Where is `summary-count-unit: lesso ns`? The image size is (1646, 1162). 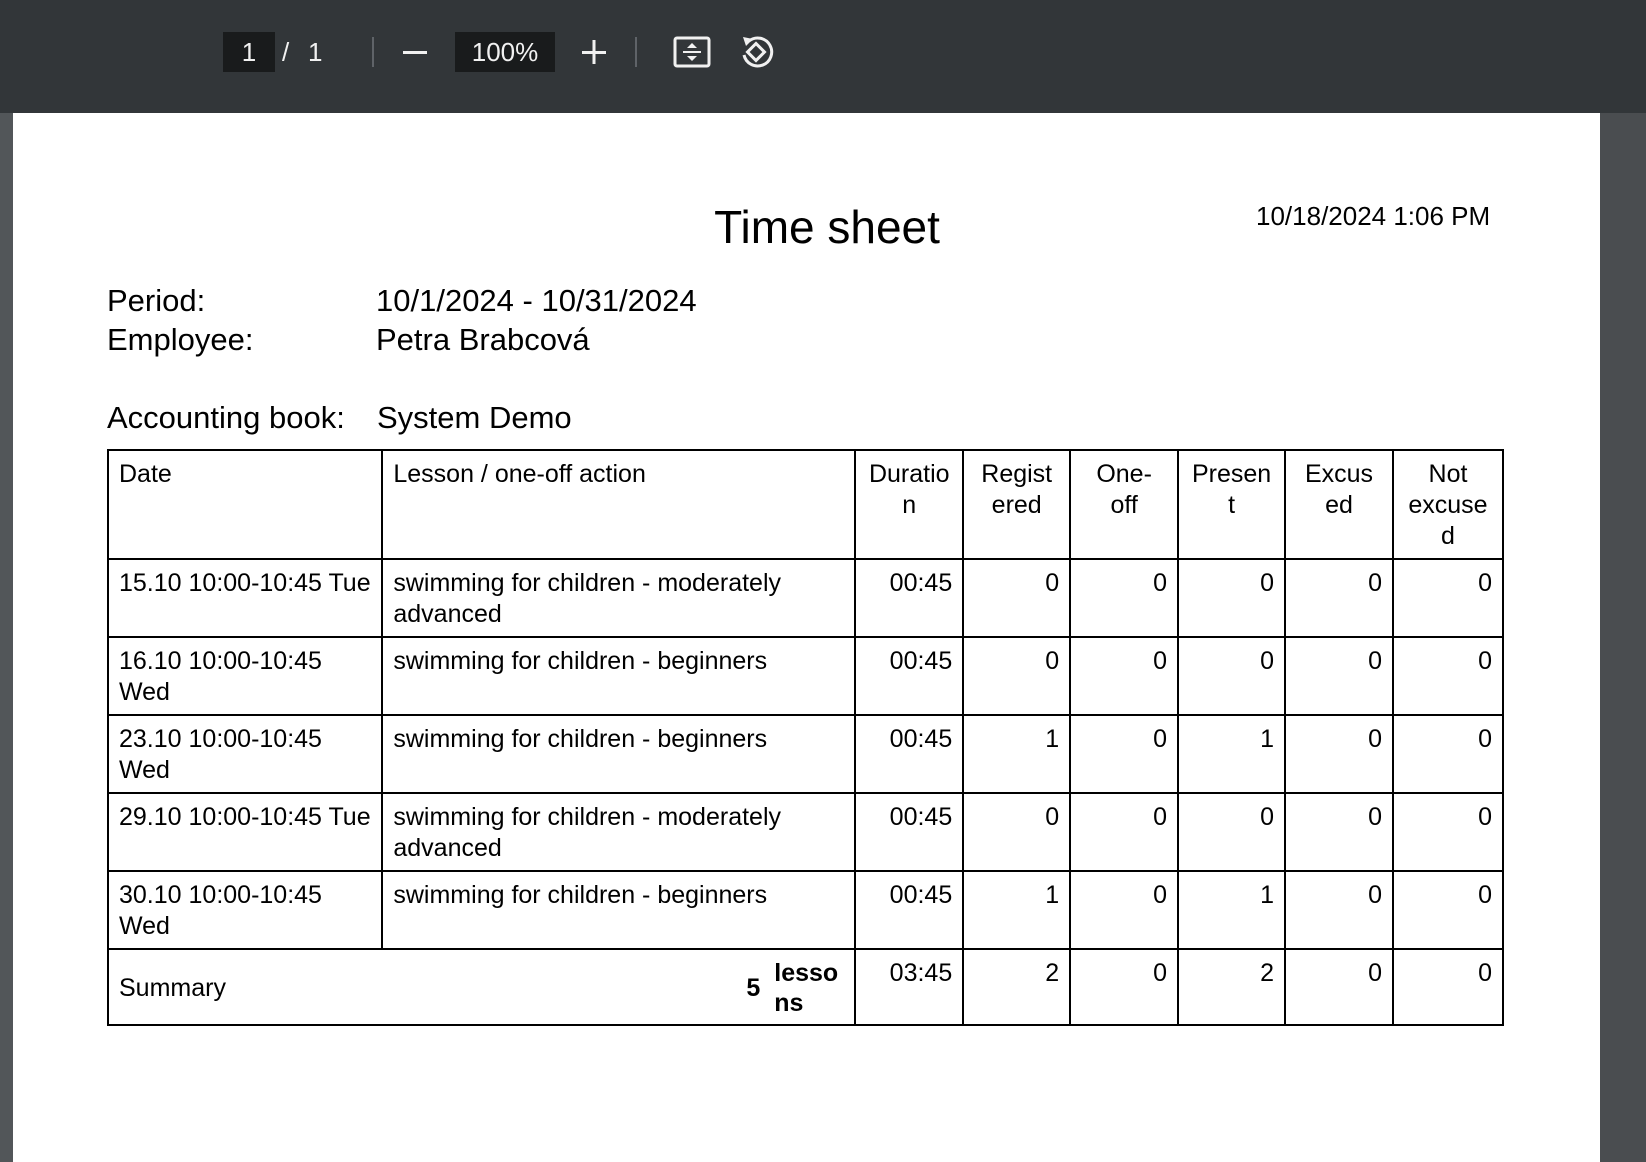
summary-count-unit: lesso ns is located at coordinates (806, 988).